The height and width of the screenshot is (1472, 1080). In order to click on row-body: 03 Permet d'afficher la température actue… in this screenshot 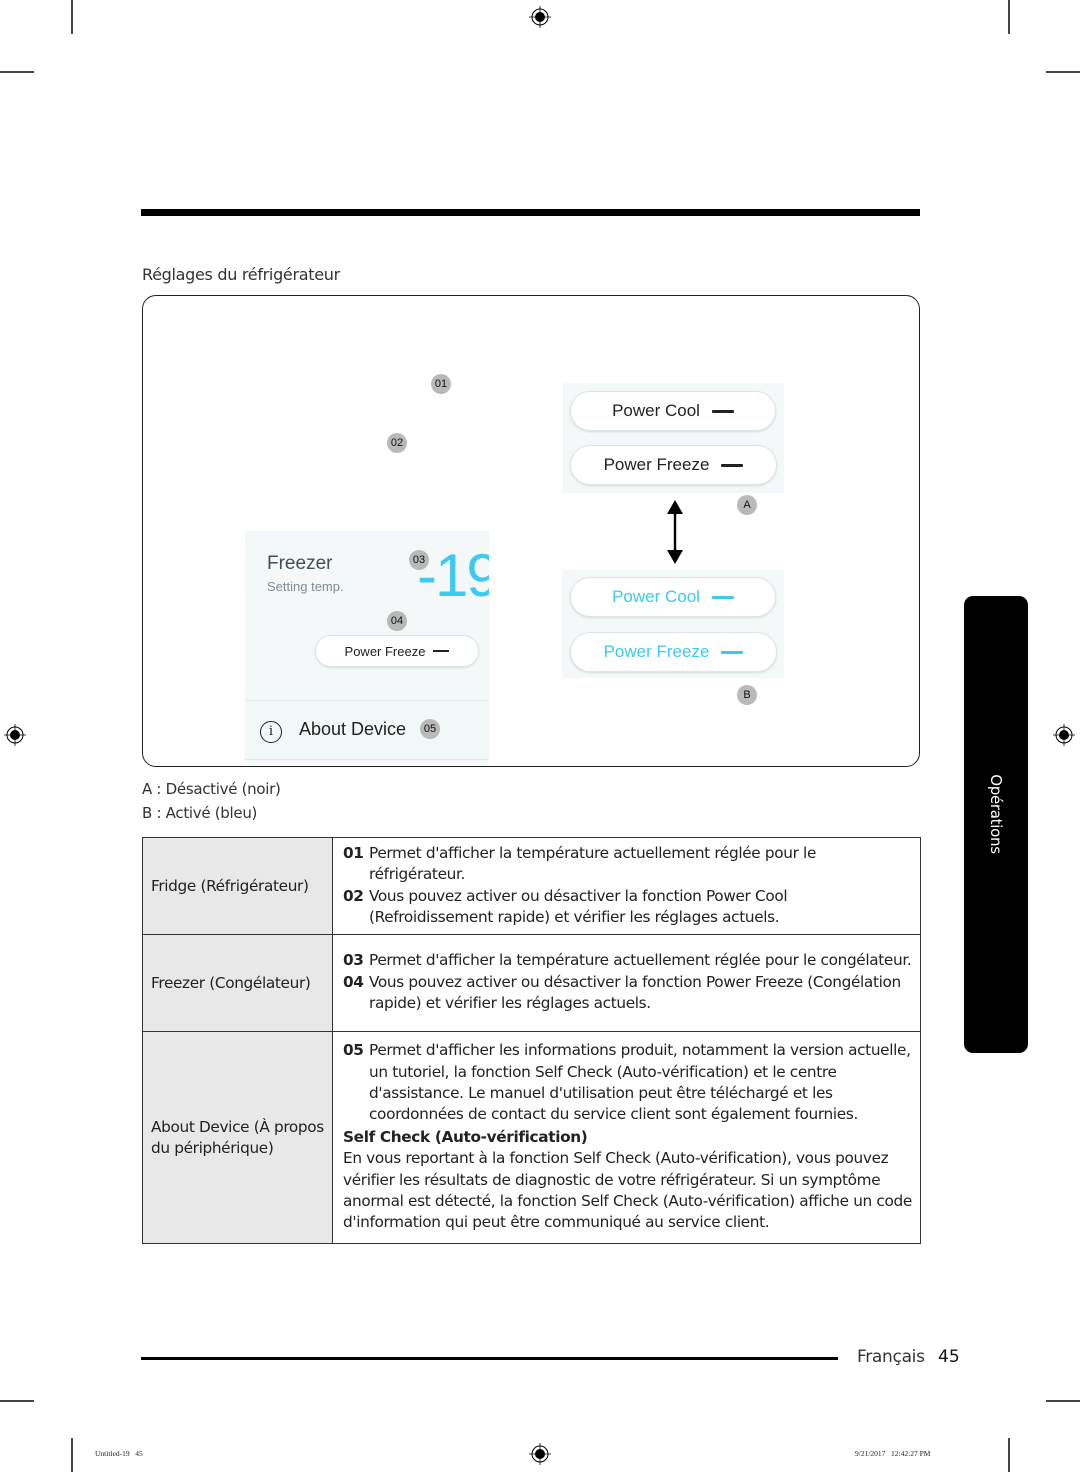, I will do `click(626, 983)`.